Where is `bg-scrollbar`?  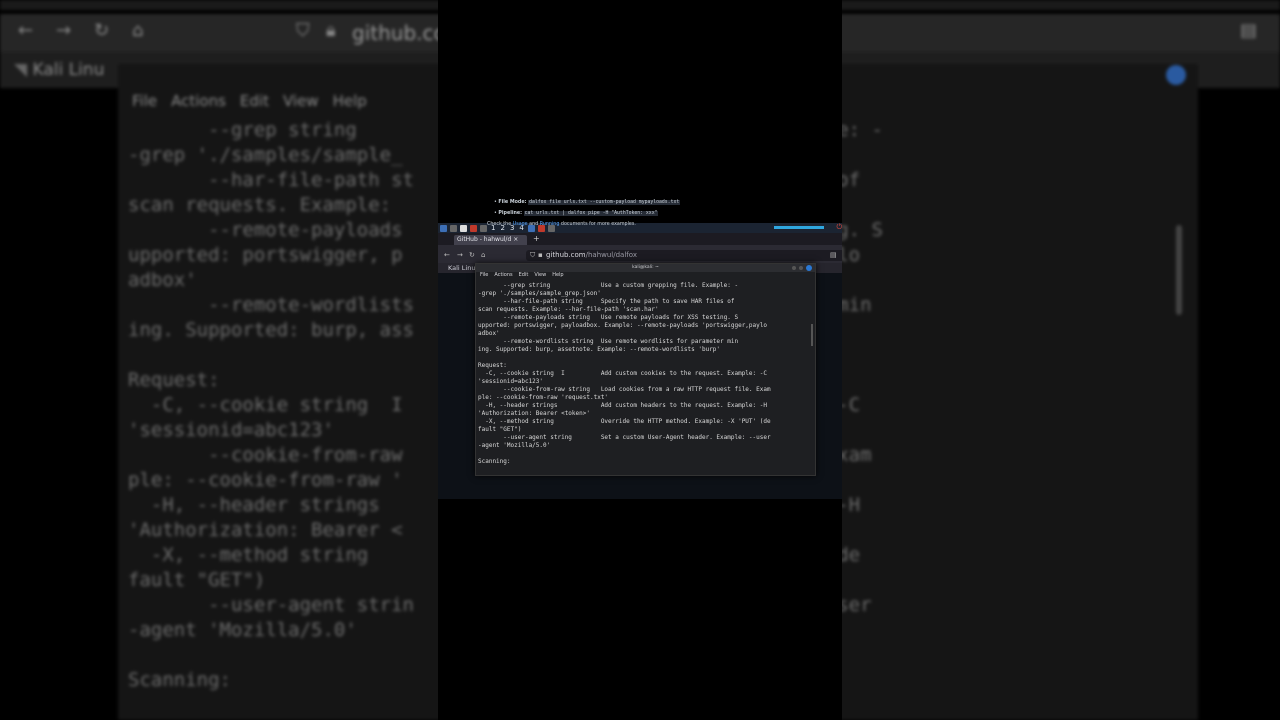
bg-scrollbar is located at coordinates (1179, 270).